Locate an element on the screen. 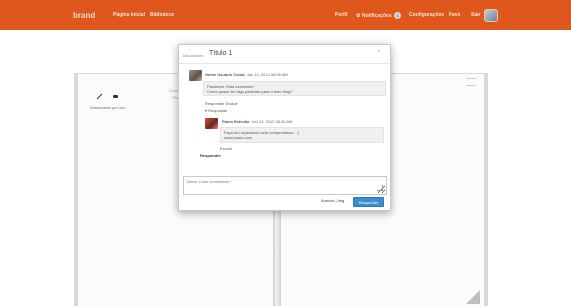  left-page-caption: Desenvolvido por Livro is located at coordinates (108, 108).